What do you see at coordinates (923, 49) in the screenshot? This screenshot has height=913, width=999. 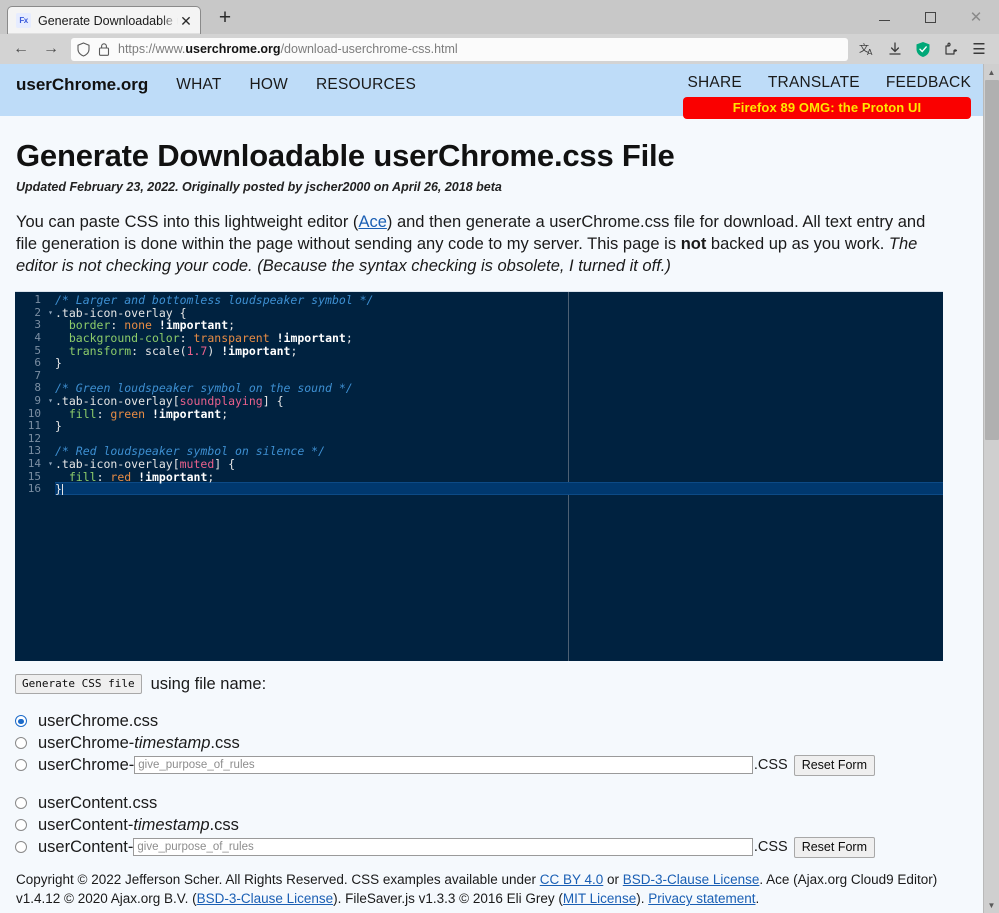 I see `protection-shield-icon` at bounding box center [923, 49].